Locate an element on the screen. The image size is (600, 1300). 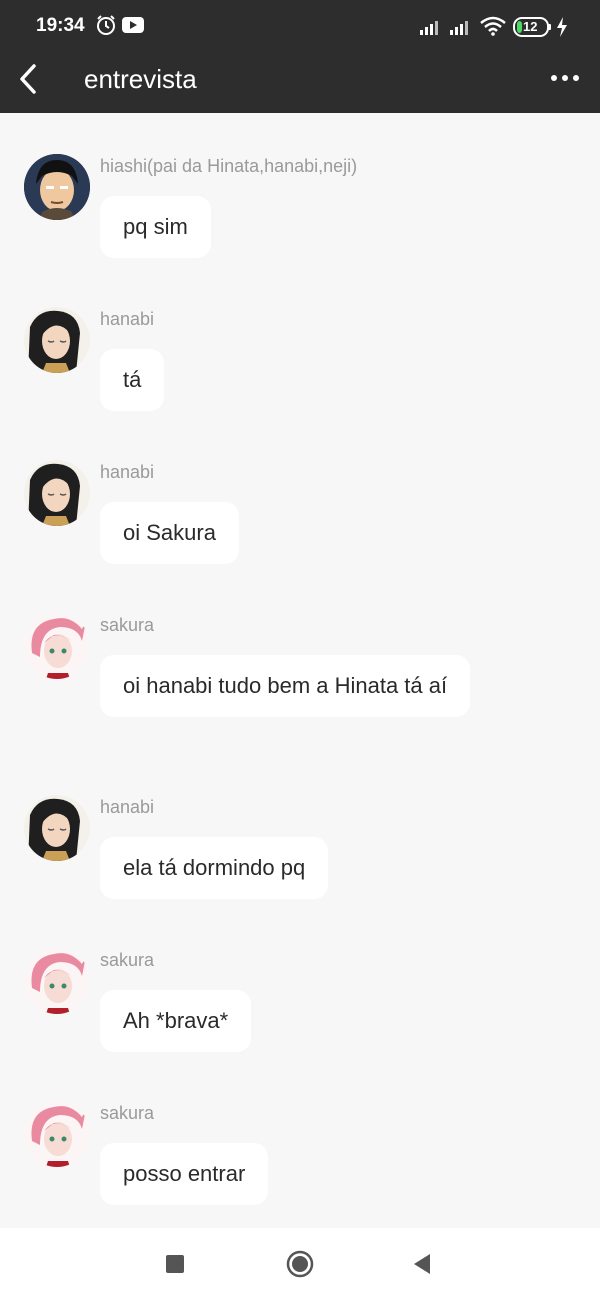
battery-level: 12 is located at coordinates (530, 26).